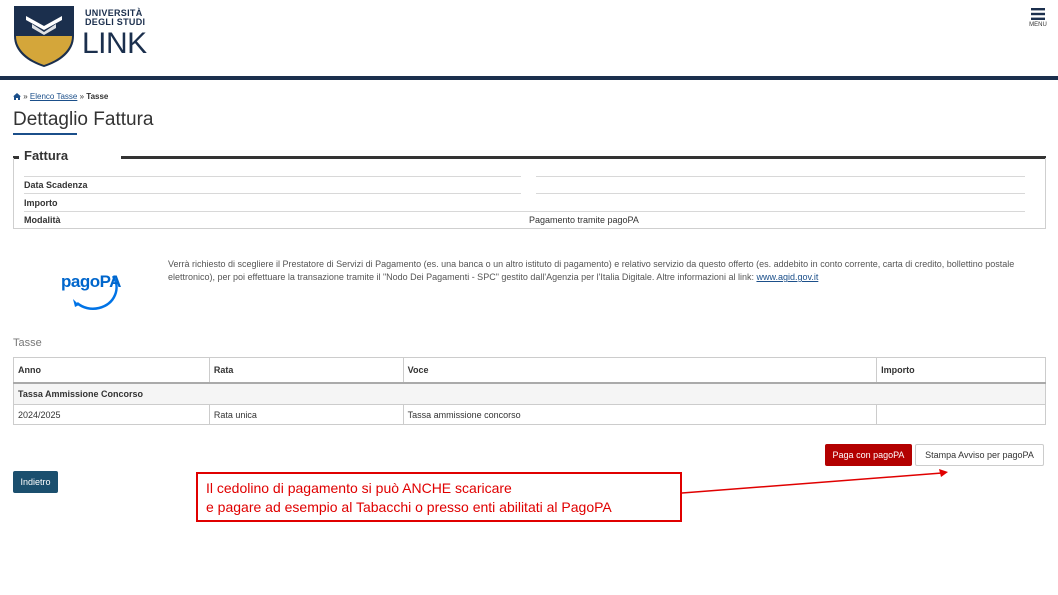  Describe the element at coordinates (1038, 14) in the screenshot. I see `hamburger-icon` at that location.